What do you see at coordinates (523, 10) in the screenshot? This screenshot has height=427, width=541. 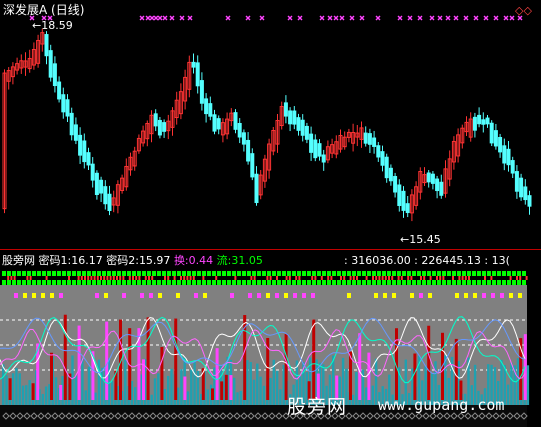 I see `diamond-marker: ◇◇` at bounding box center [523, 10].